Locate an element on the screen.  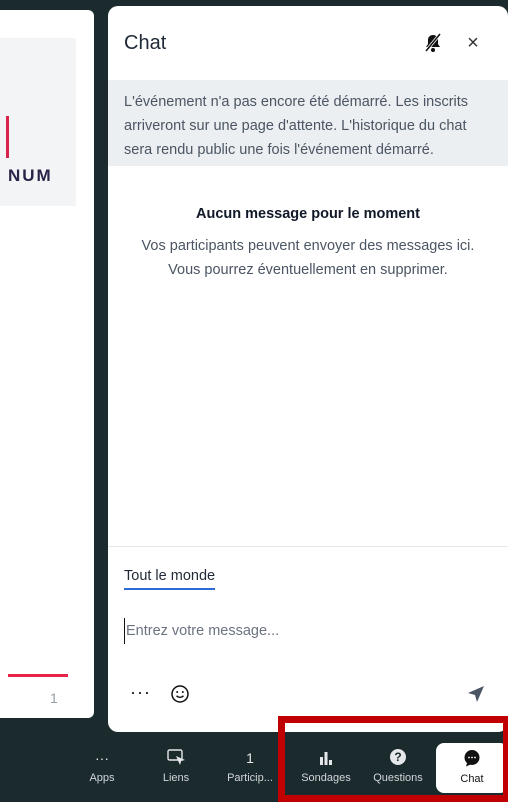
chat-header: Chat × is located at coordinates (308, 43).